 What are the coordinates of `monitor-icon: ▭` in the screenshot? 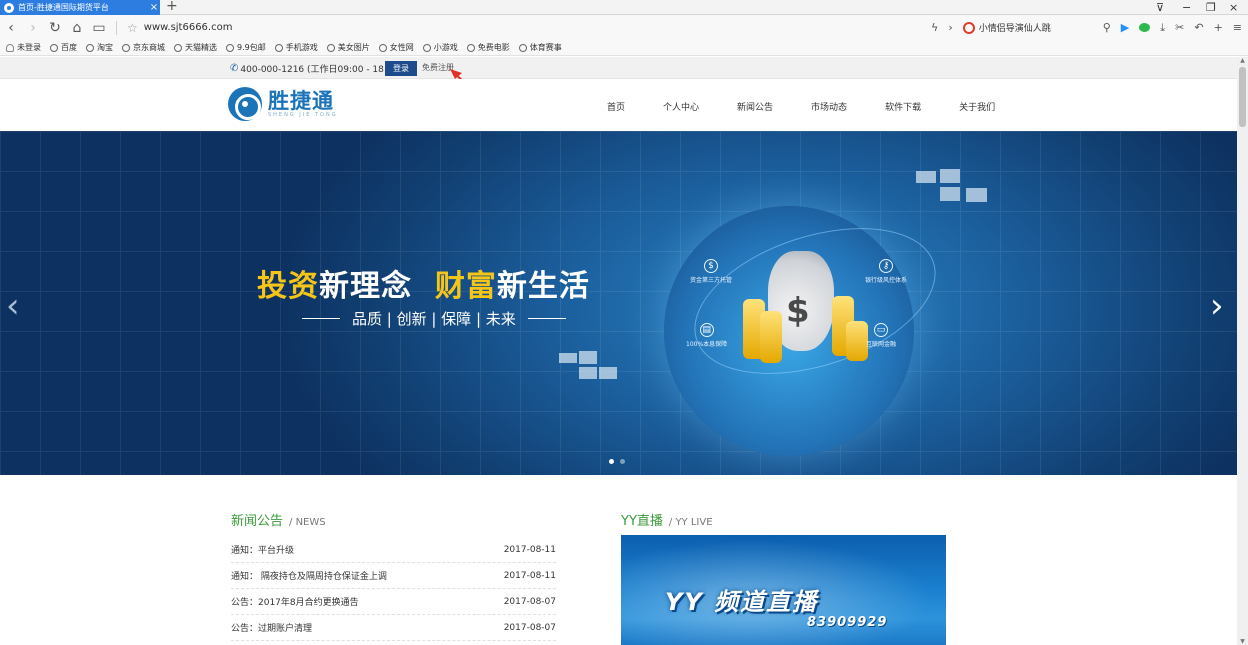 It's located at (881, 330).